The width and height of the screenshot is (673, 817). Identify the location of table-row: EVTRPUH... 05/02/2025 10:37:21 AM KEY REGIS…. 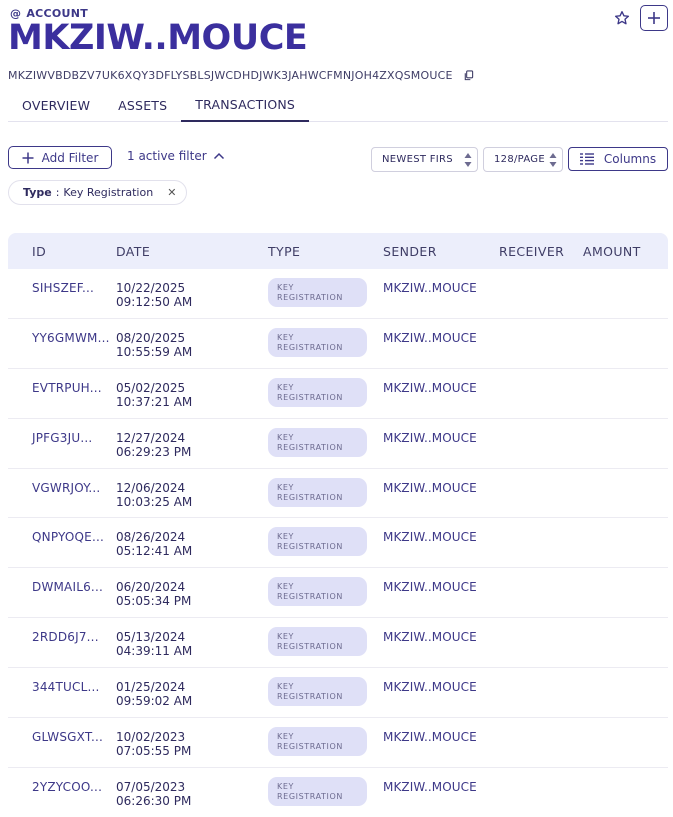
(338, 394).